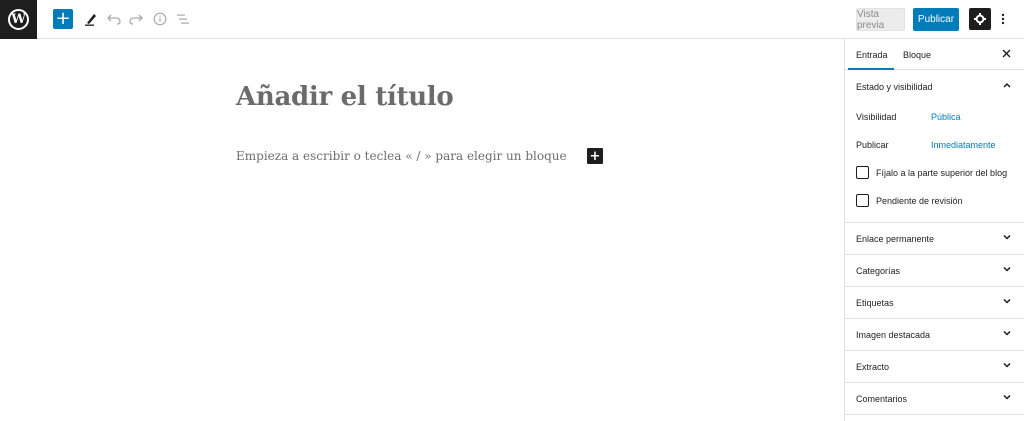 Image resolution: width=1024 pixels, height=421 pixels. What do you see at coordinates (595, 156) in the screenshot?
I see `inline-add-block-button: +` at bounding box center [595, 156].